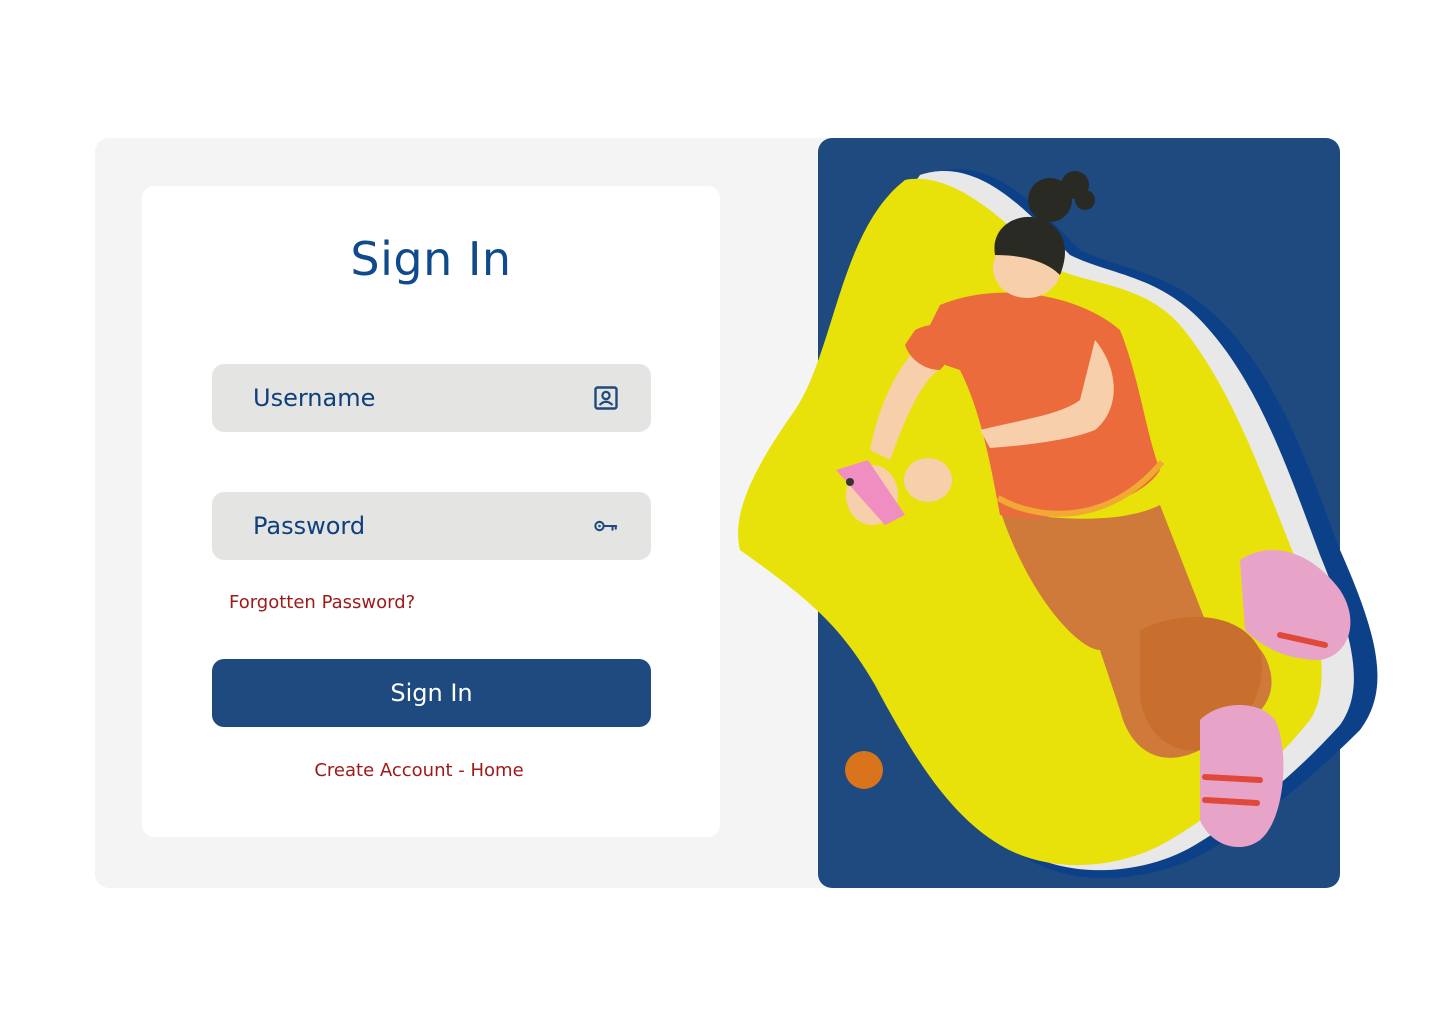  I want to click on username-field, so click(431, 398).